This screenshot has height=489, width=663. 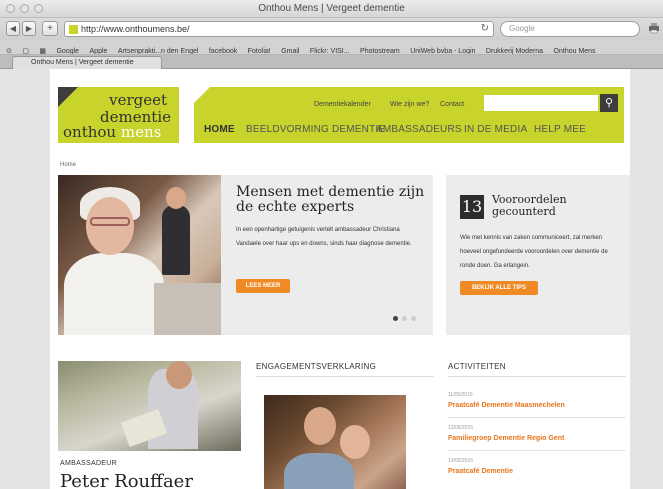 What do you see at coordinates (529, 205) in the screenshot?
I see `card-title: Vooroordelen gecounterd` at bounding box center [529, 205].